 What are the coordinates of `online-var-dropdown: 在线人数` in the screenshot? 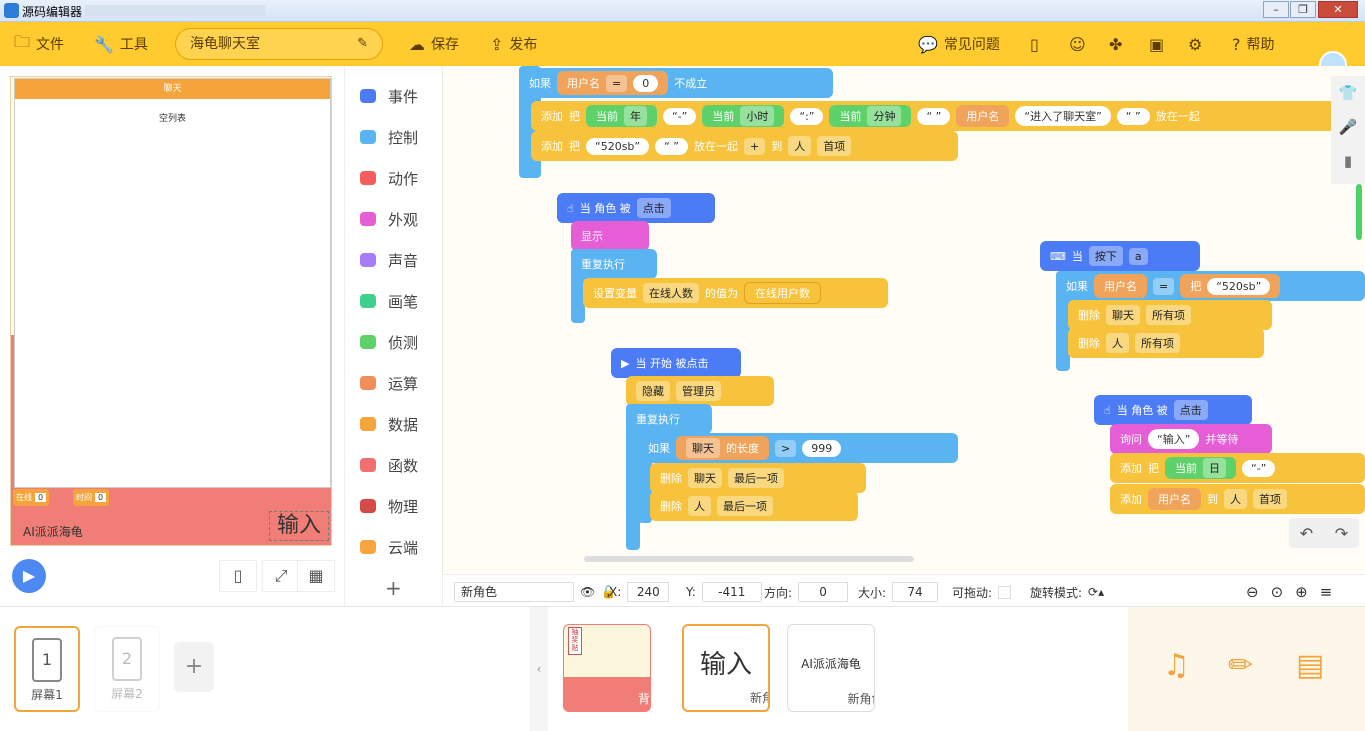 It's located at (671, 293).